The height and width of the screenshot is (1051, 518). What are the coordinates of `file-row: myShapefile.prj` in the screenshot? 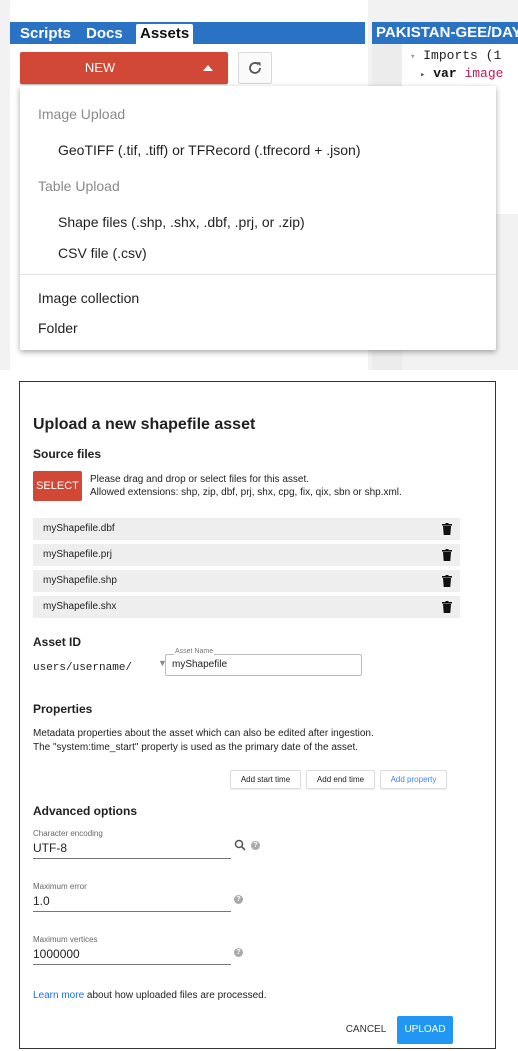 It's located at (246, 555).